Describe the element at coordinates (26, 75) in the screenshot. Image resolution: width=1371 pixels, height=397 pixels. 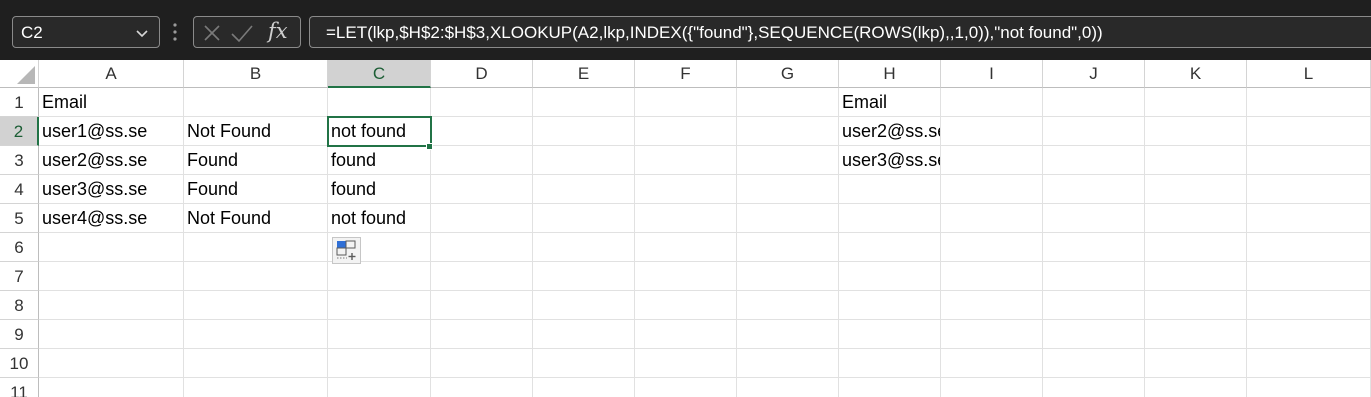
I see `select-all-triangle-icon` at that location.